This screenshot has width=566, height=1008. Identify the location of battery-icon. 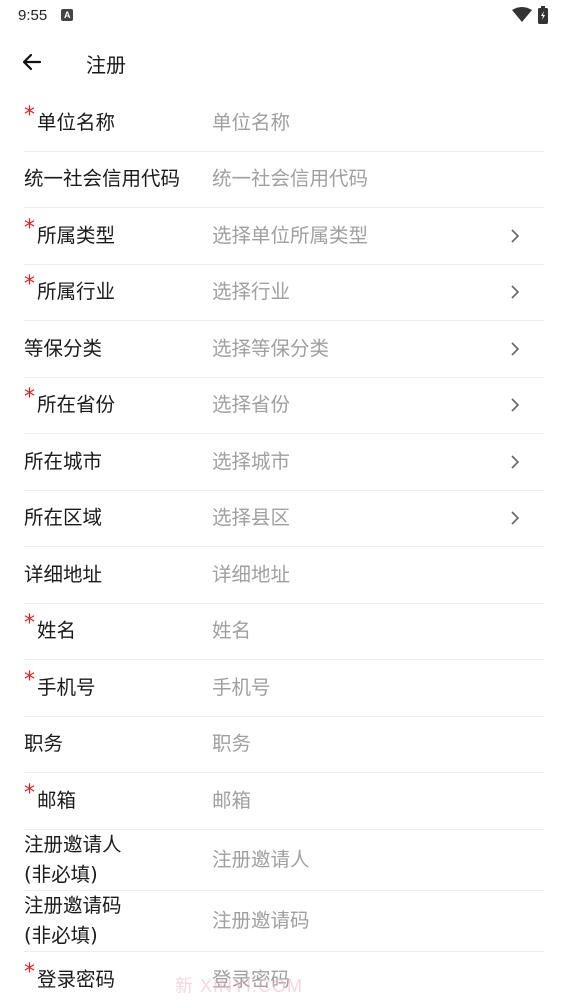
(543, 15).